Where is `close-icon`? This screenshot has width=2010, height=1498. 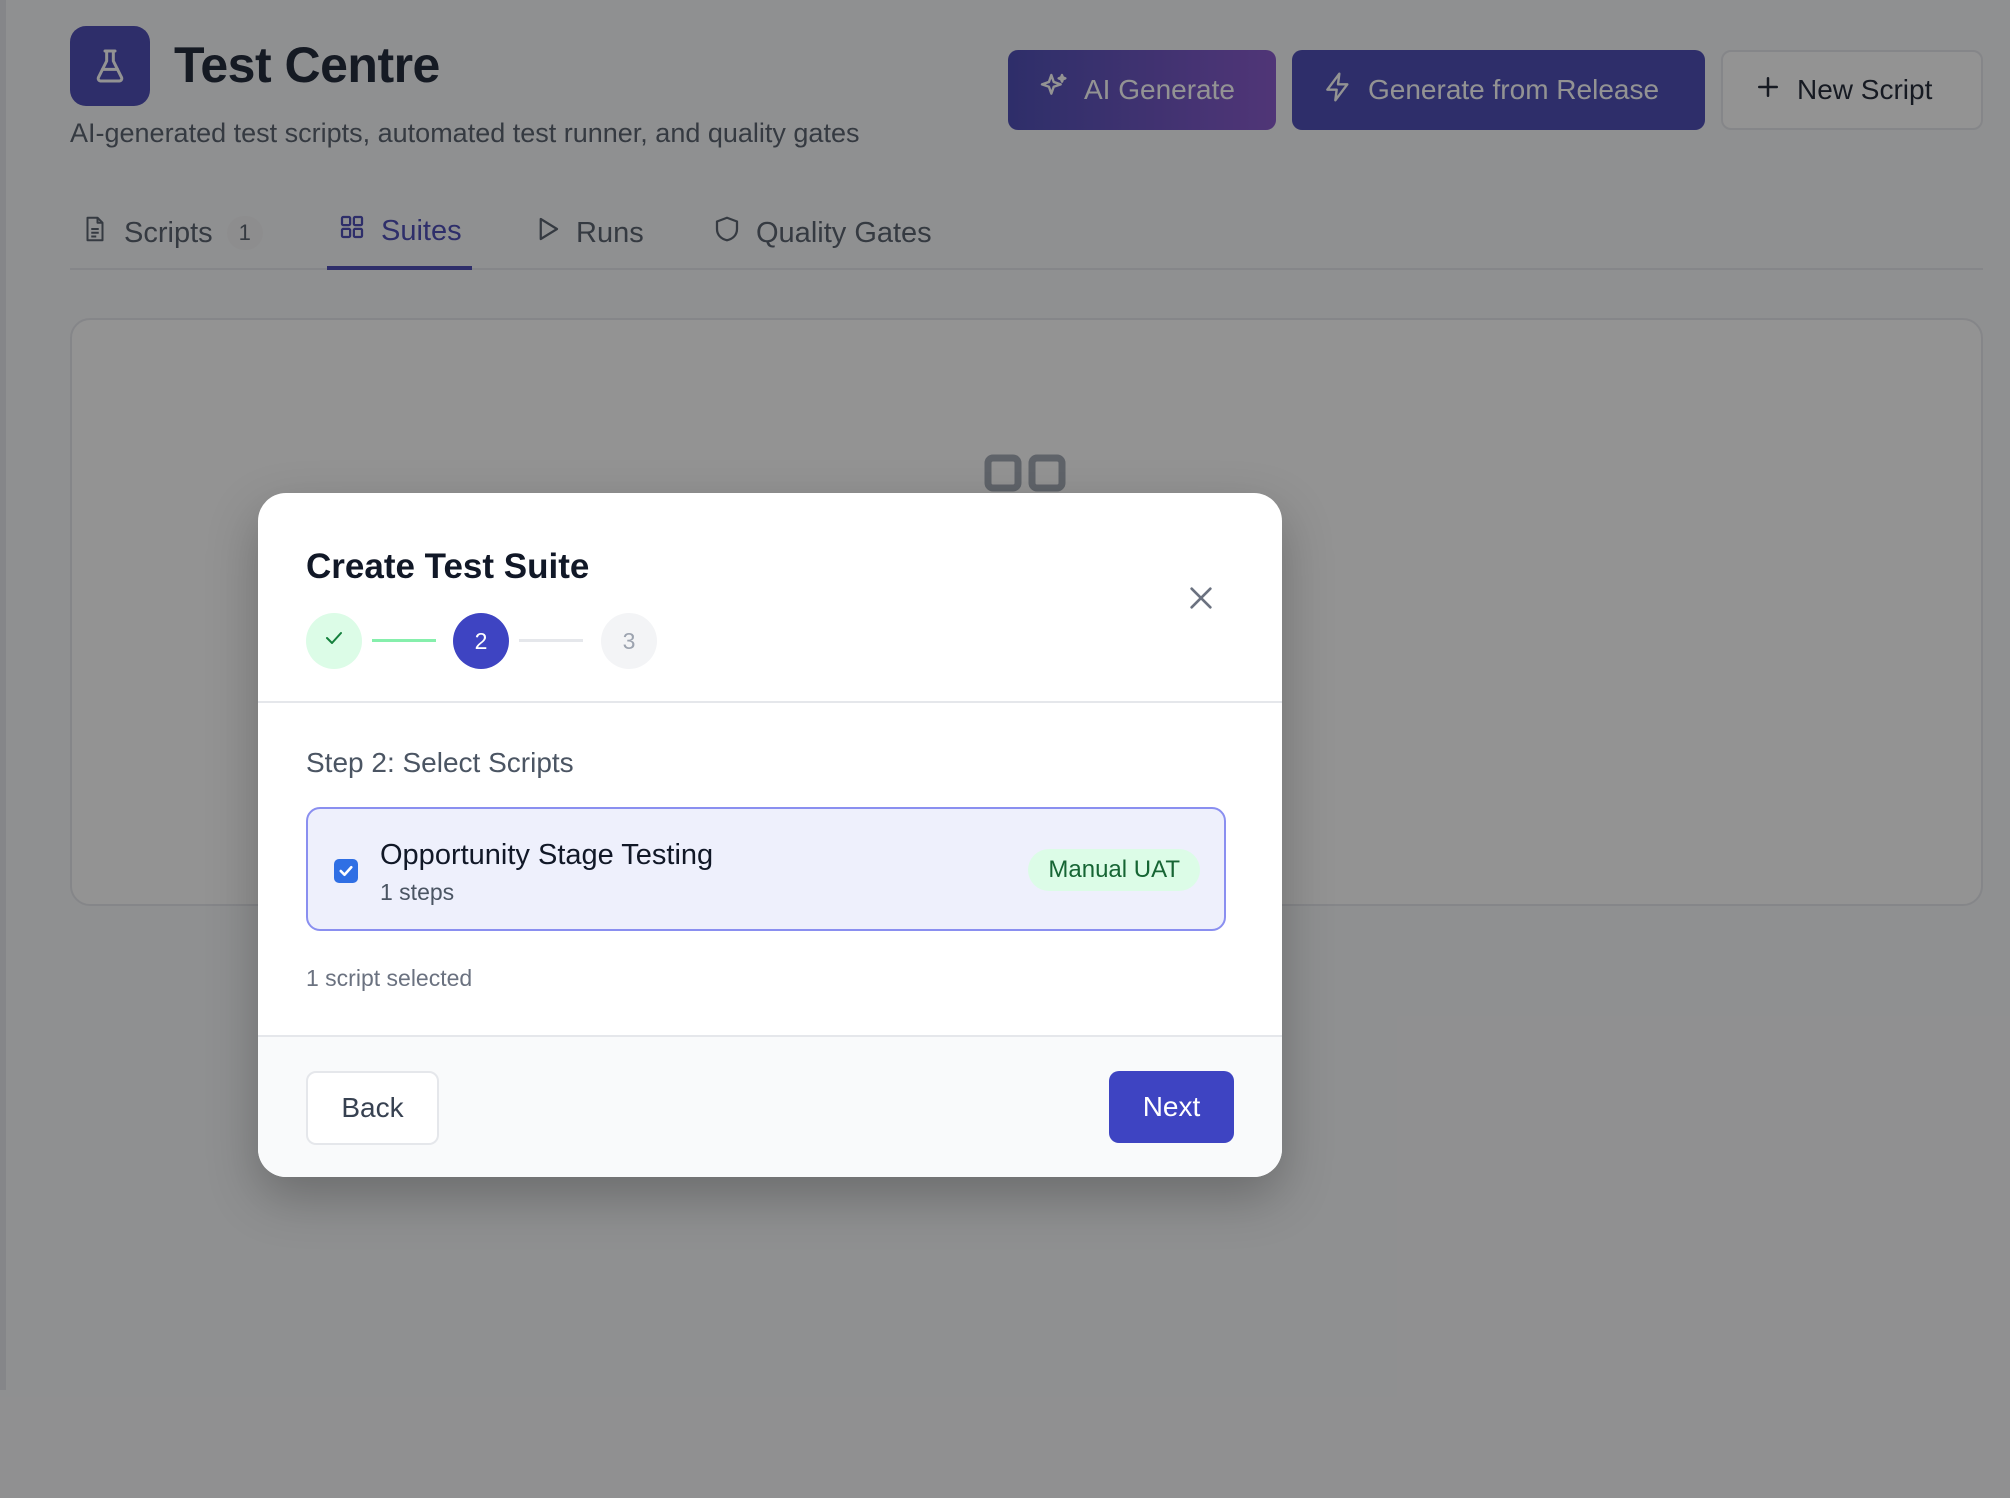 close-icon is located at coordinates (1201, 600).